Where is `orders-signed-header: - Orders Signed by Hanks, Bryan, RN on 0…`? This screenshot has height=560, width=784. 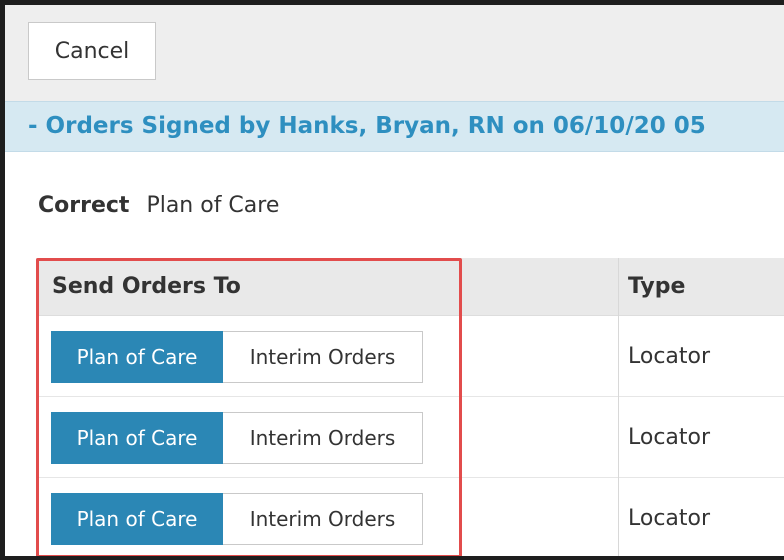 orders-signed-header: - Orders Signed by Hanks, Bryan, RN on 0… is located at coordinates (394, 126).